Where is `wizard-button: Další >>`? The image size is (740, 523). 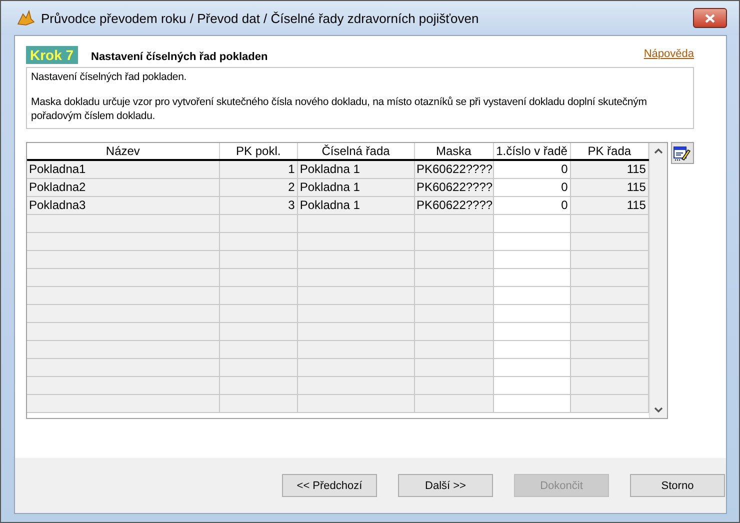
wizard-button: Další >> is located at coordinates (445, 485).